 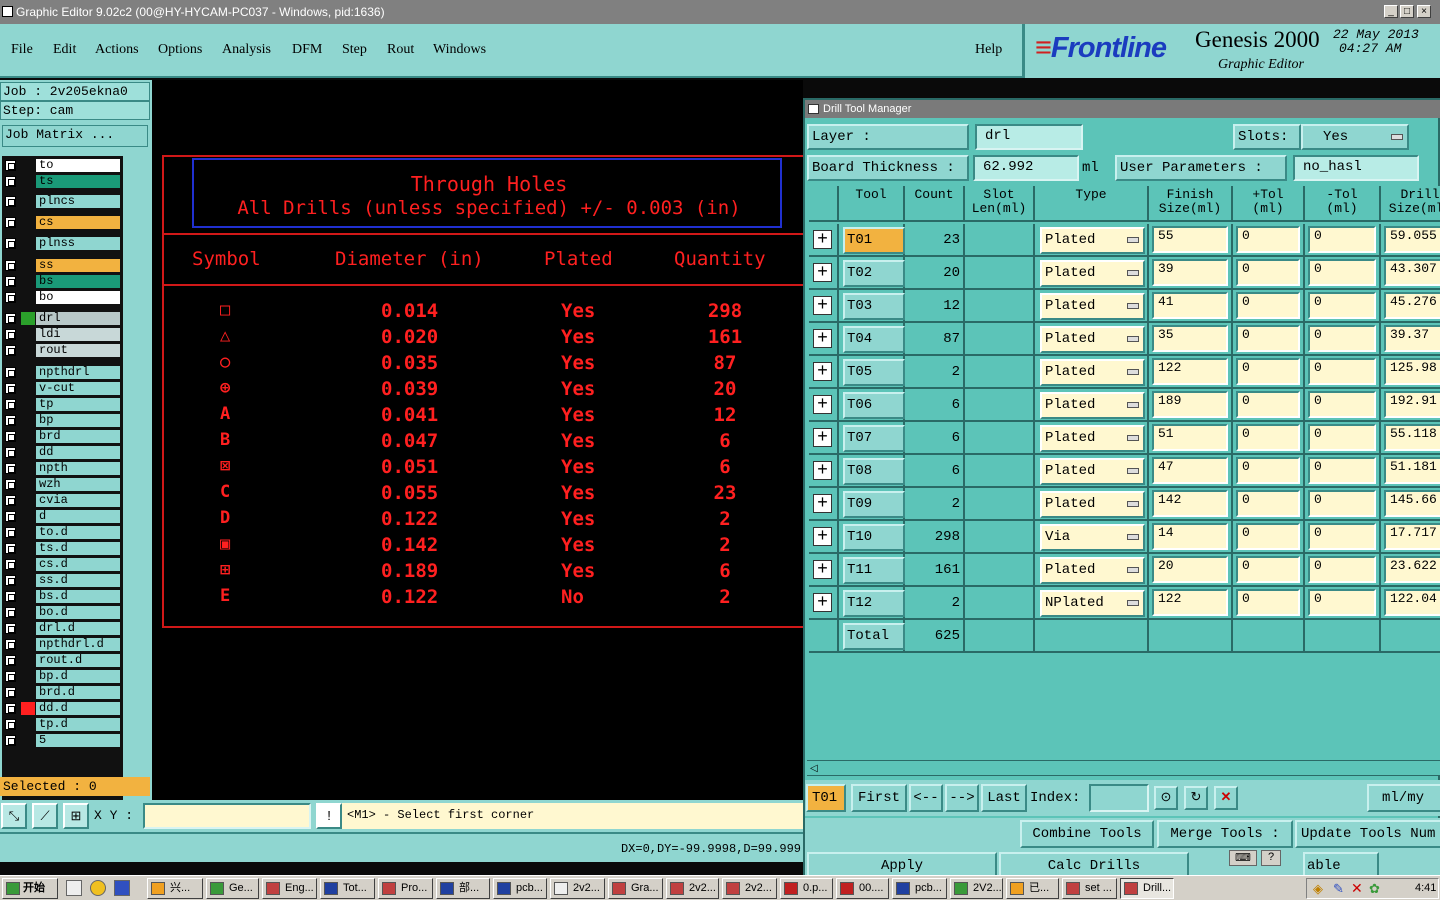 What do you see at coordinates (1190, 338) in the screenshot?
I see `finish-input: 35` at bounding box center [1190, 338].